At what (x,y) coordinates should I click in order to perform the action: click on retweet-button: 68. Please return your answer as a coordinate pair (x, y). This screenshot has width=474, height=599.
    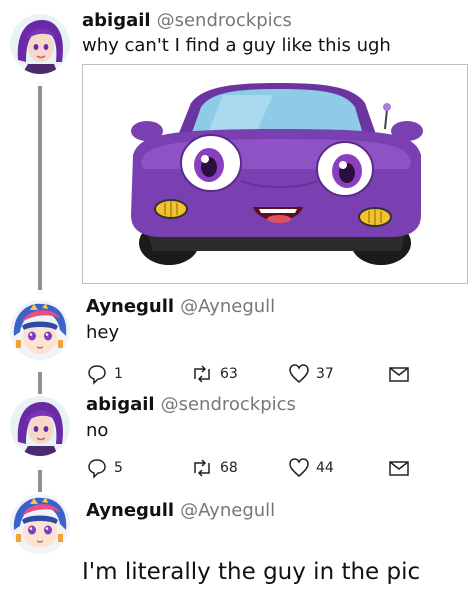
    Looking at the image, I should click on (214, 468).